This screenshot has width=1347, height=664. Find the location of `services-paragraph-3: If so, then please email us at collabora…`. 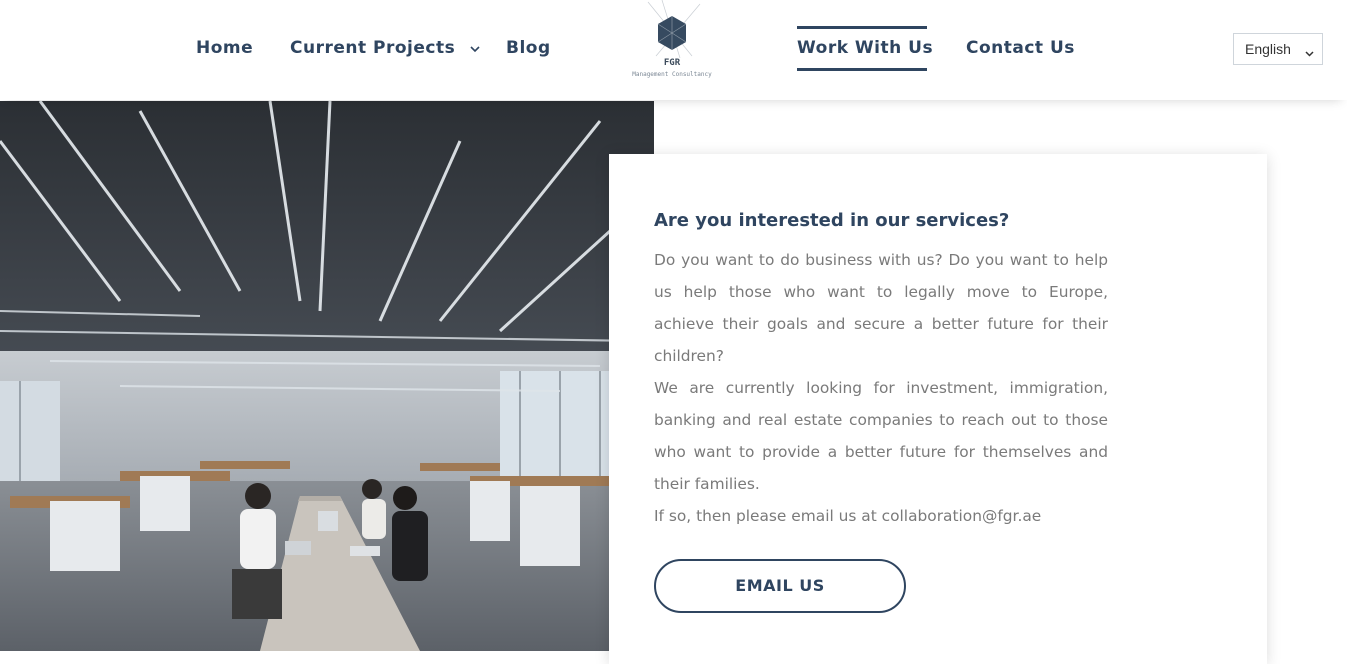

services-paragraph-3: If so, then please email us at collabora… is located at coordinates (848, 516).